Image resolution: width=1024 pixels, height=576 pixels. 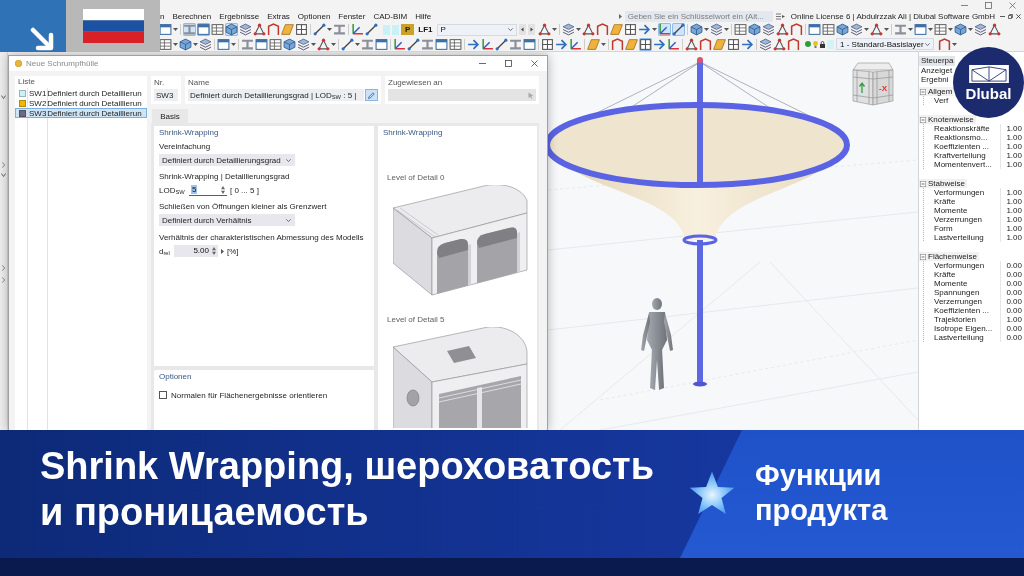 What do you see at coordinates (278, 16) in the screenshot?
I see `menu-item: Extras` at bounding box center [278, 16].